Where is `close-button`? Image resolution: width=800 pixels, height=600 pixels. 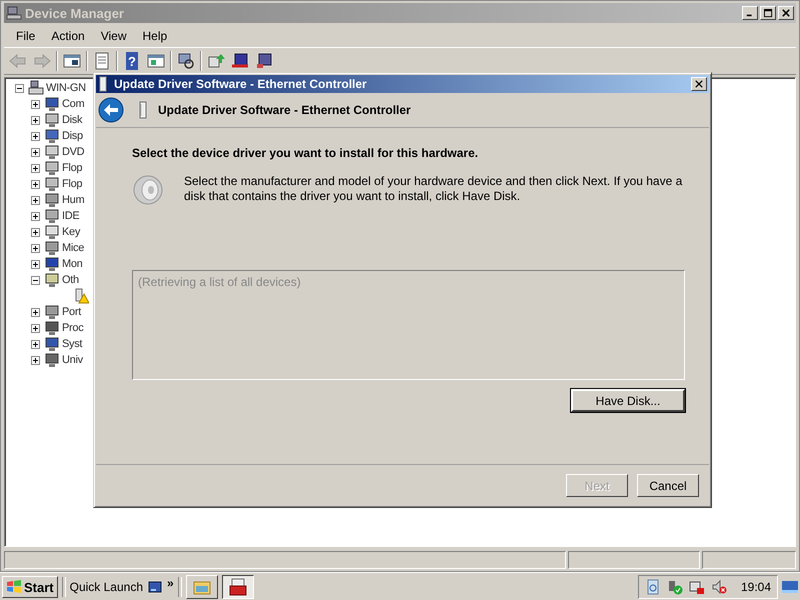
close-button is located at coordinates (699, 84).